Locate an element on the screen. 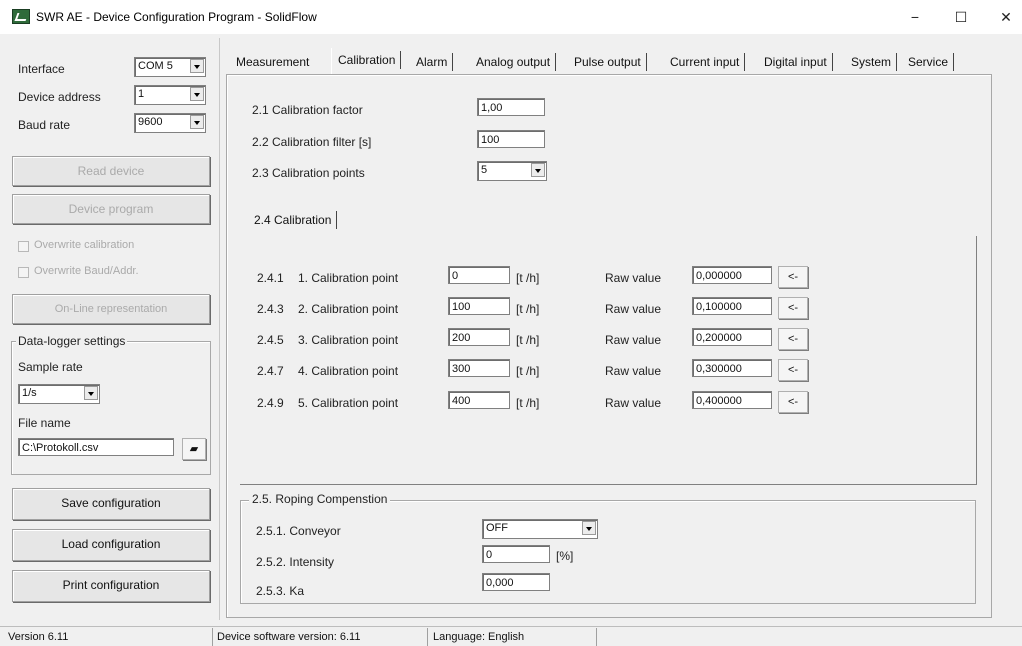 The height and width of the screenshot is (646, 1022). device-address-select: 1 is located at coordinates (170, 95).